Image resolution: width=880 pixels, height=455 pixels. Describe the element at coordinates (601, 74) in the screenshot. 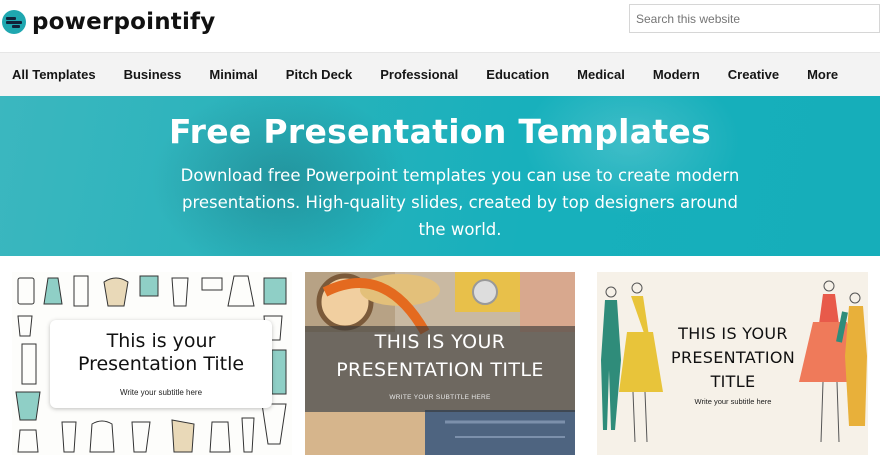

I see `nav-item-medical: Medical` at that location.